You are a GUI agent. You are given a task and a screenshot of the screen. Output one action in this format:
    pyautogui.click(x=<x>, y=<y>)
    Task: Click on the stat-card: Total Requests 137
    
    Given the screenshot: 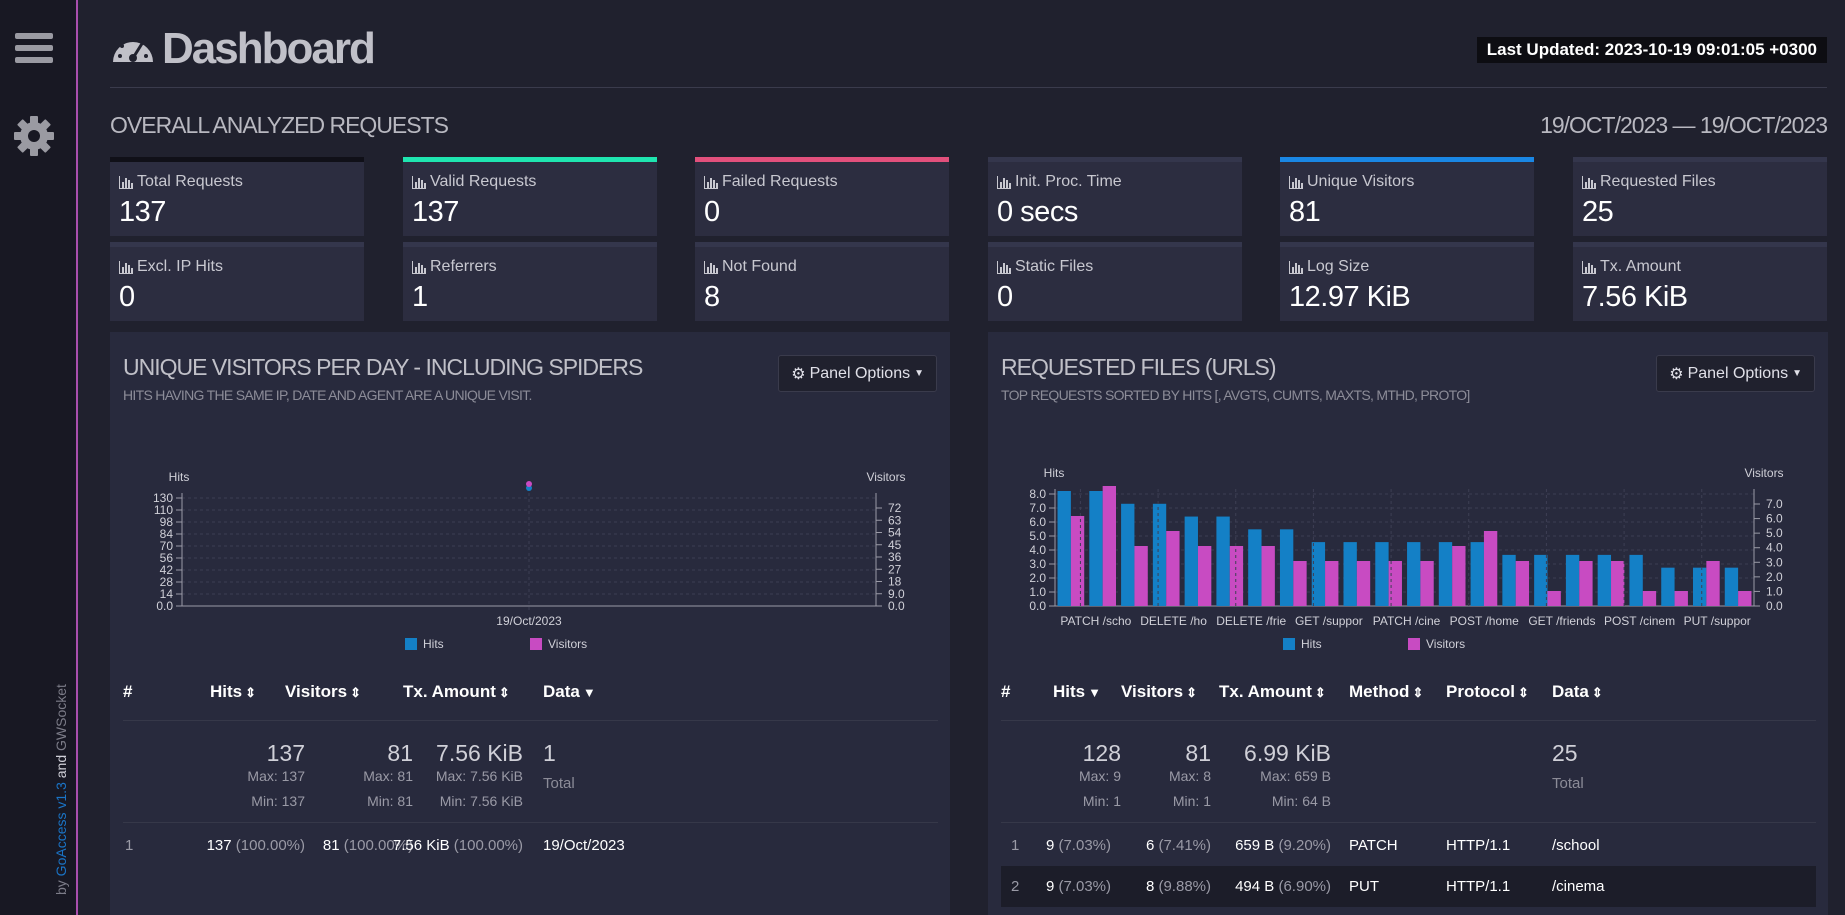 What is the action you would take?
    pyautogui.click(x=237, y=196)
    